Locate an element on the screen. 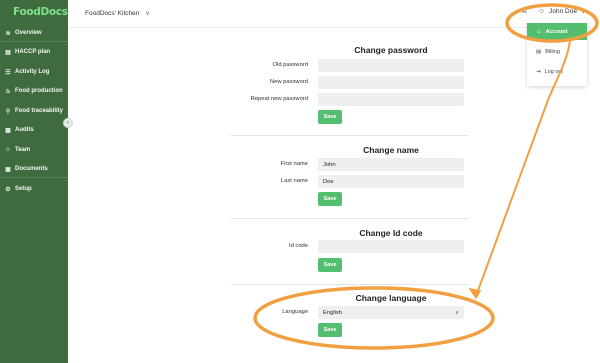 This screenshot has height=363, width=600. annotation-arrow-head is located at coordinates (475, 293).